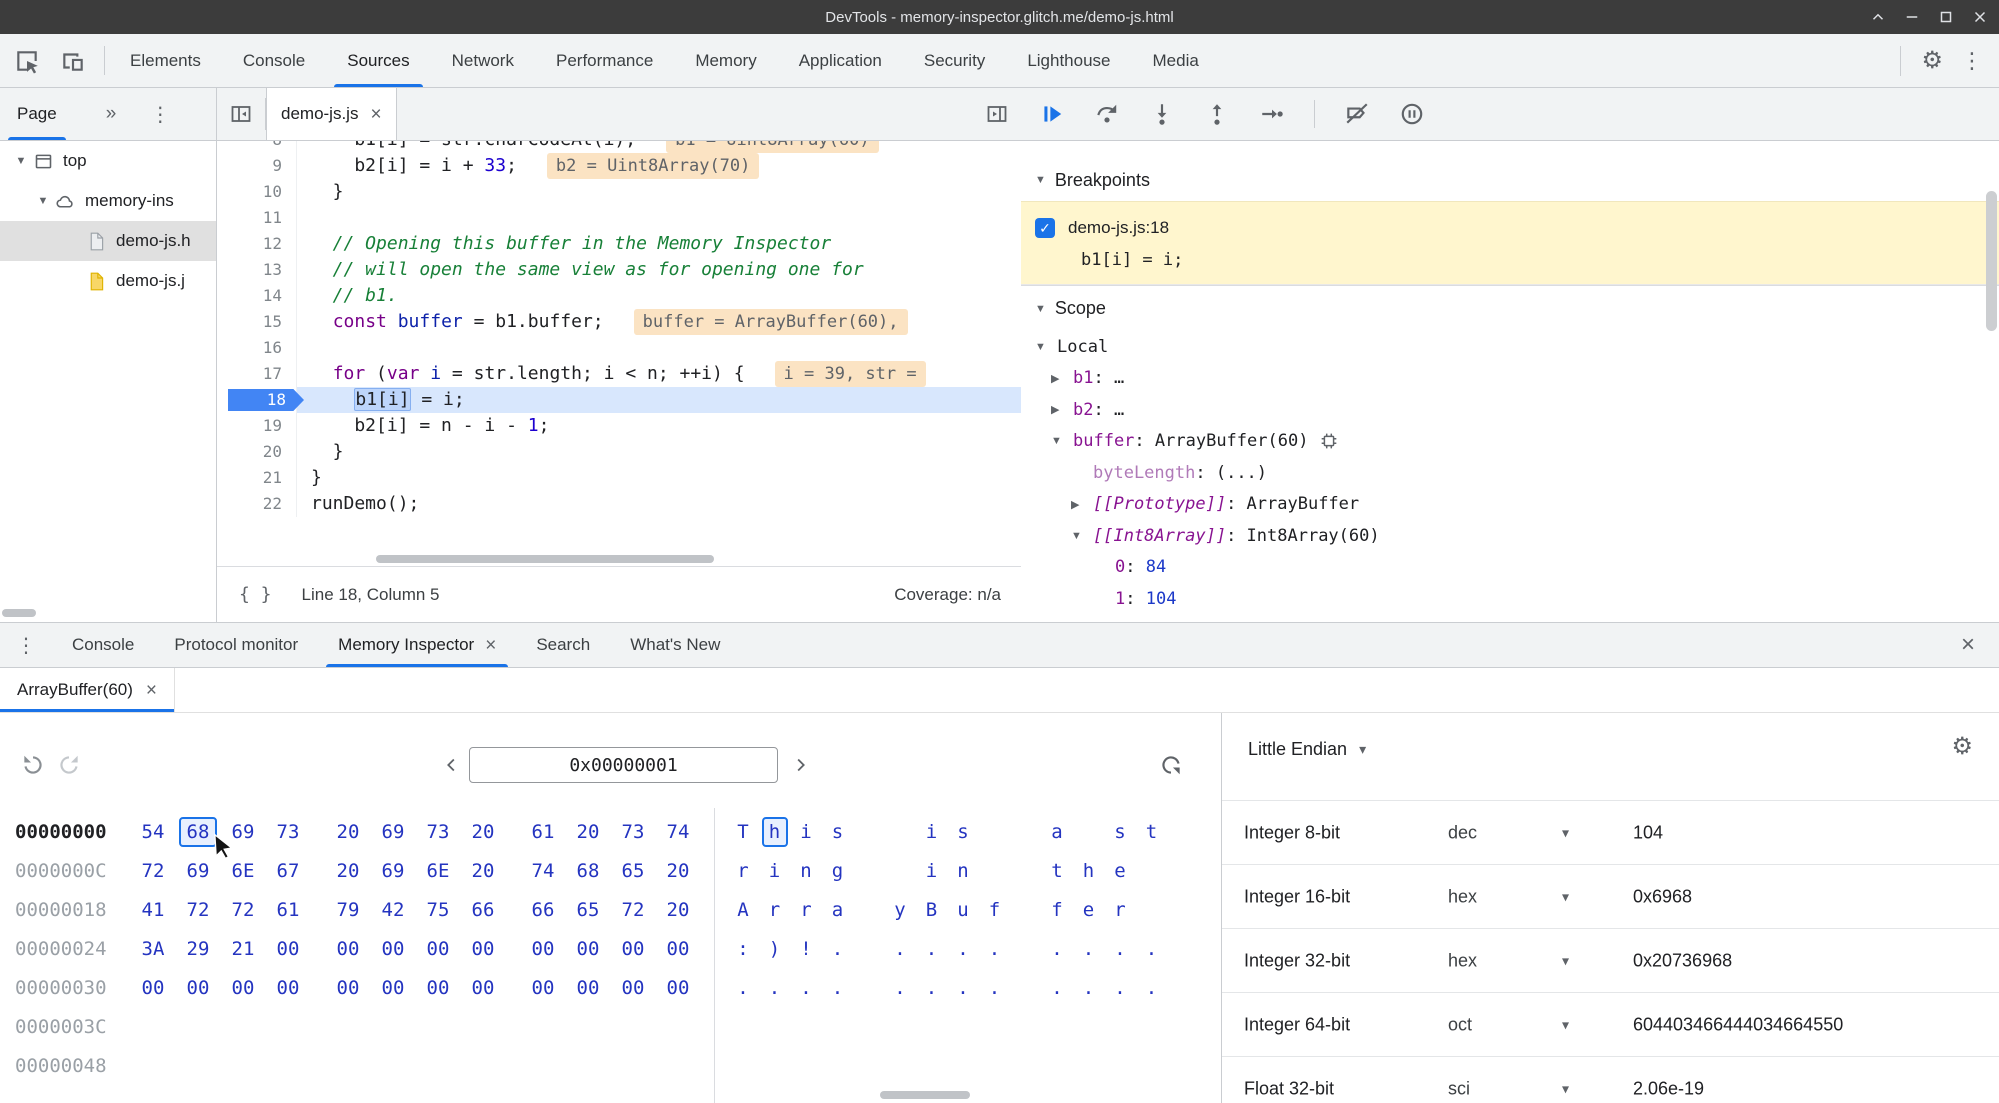 This screenshot has width=1999, height=1103. I want to click on line-number: 21, so click(257, 478).